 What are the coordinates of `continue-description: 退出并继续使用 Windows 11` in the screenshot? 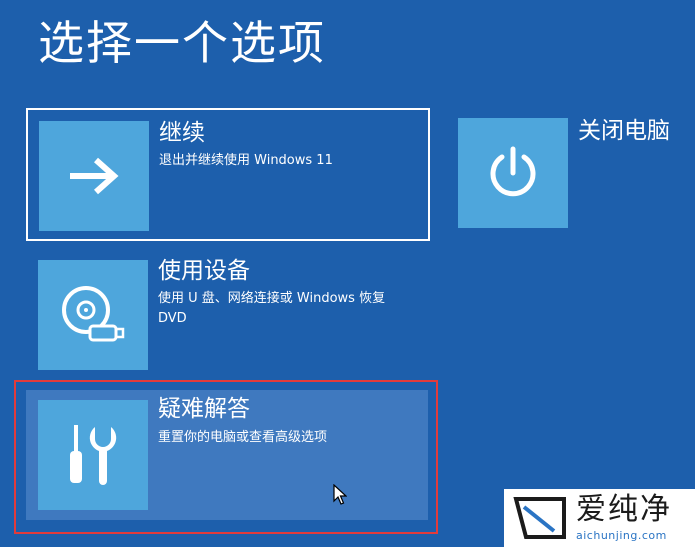 It's located at (246, 160).